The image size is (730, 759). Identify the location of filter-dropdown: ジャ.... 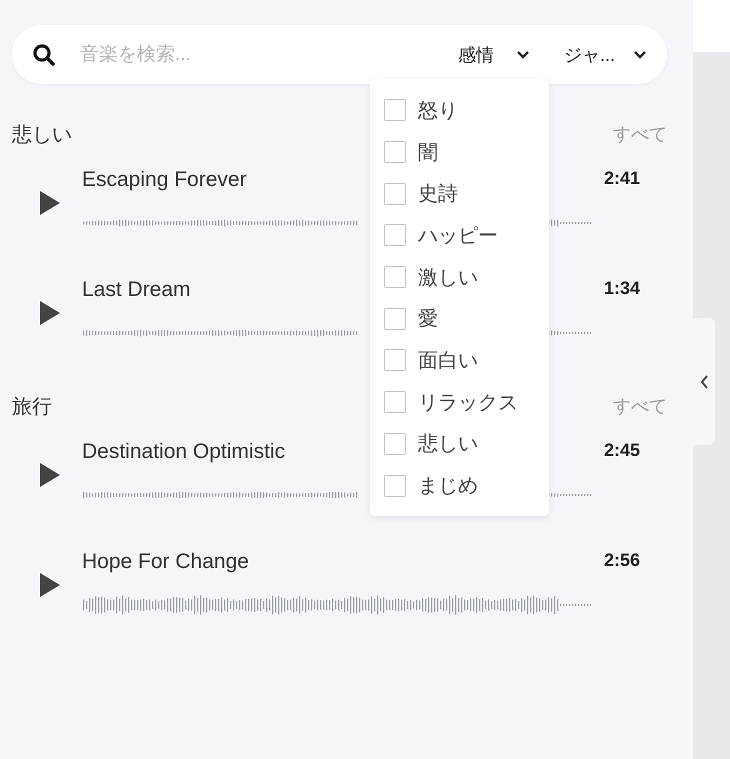
(605, 54).